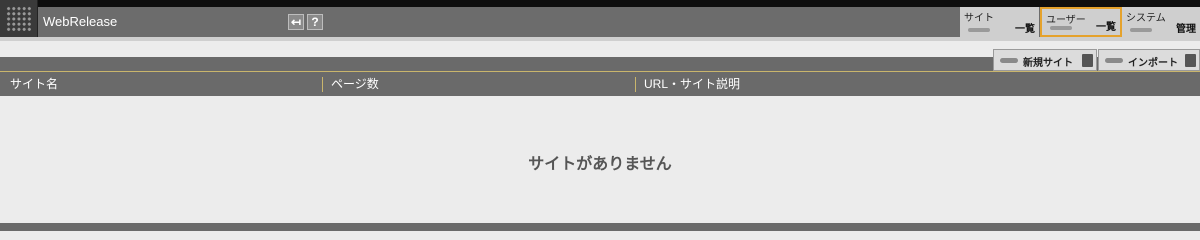 This screenshot has width=1200, height=240. I want to click on empty-state-message: サイトがありません, so click(600, 163).